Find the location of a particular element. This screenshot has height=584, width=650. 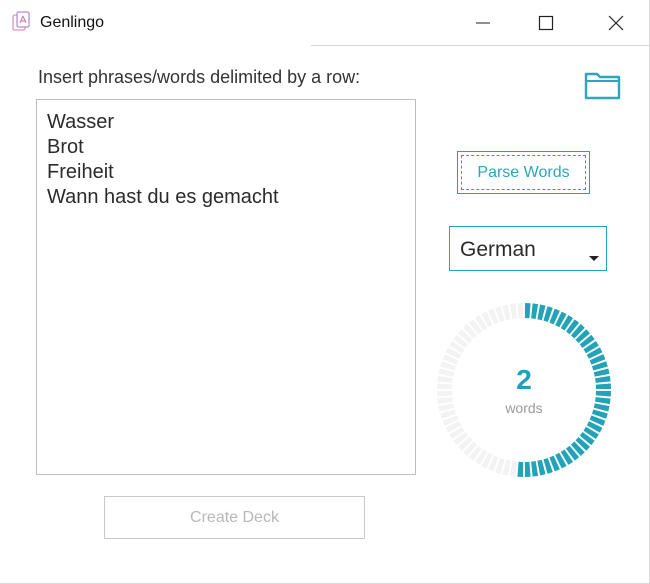

word-count-label: words is located at coordinates (524, 408).